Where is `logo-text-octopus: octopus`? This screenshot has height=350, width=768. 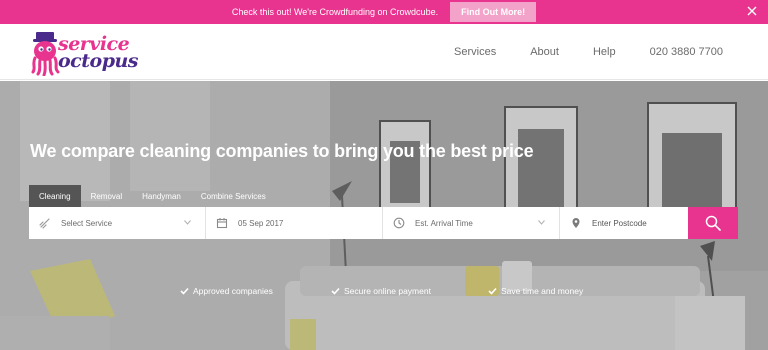
logo-text-octopus: octopus is located at coordinates (98, 61).